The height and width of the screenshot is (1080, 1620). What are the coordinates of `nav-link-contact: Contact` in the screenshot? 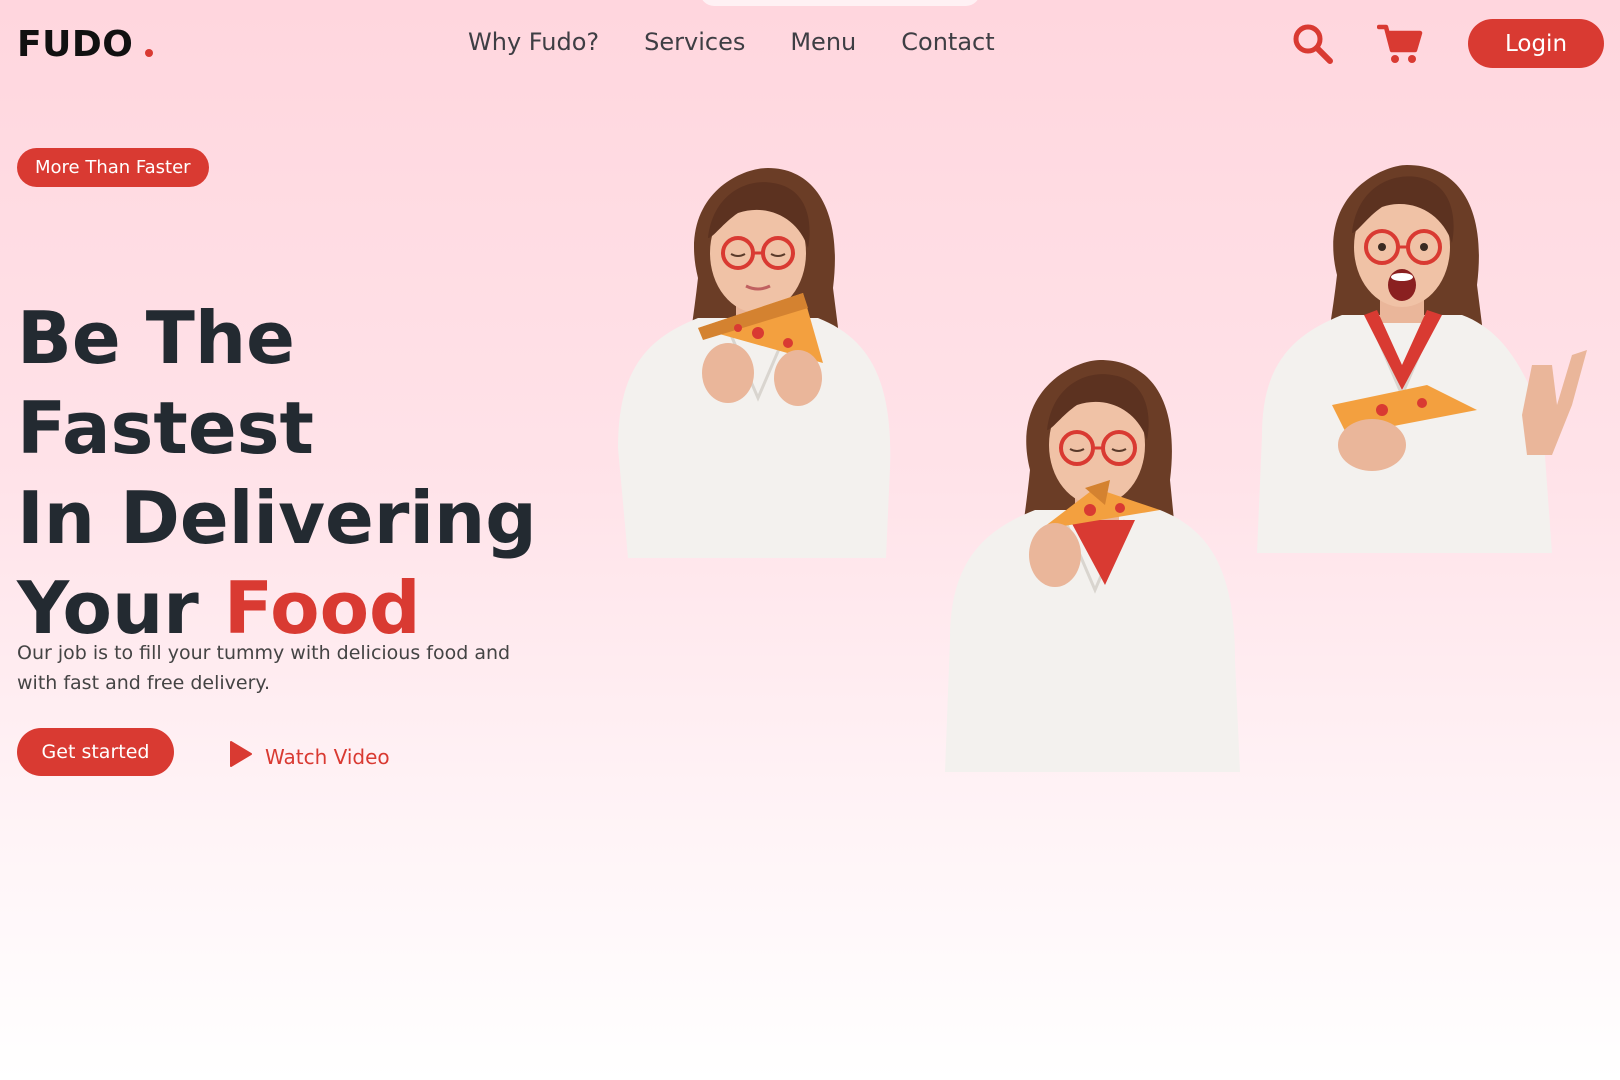 It's located at (947, 42).